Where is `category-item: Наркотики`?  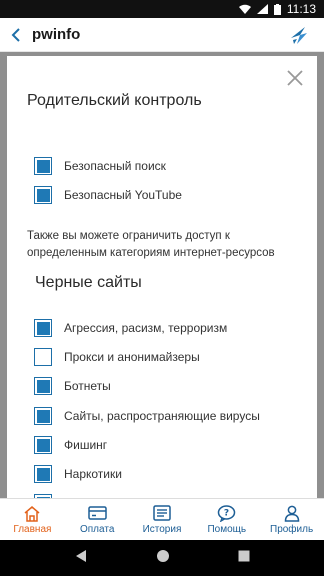
category-item: Наркотики is located at coordinates (78, 474).